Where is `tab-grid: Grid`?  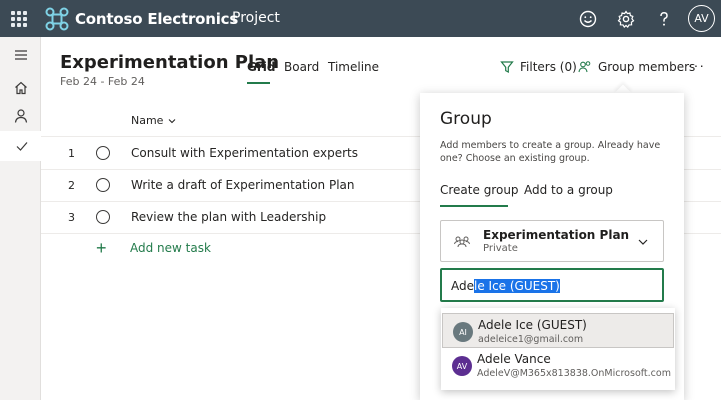
tab-grid: Grid is located at coordinates (261, 67).